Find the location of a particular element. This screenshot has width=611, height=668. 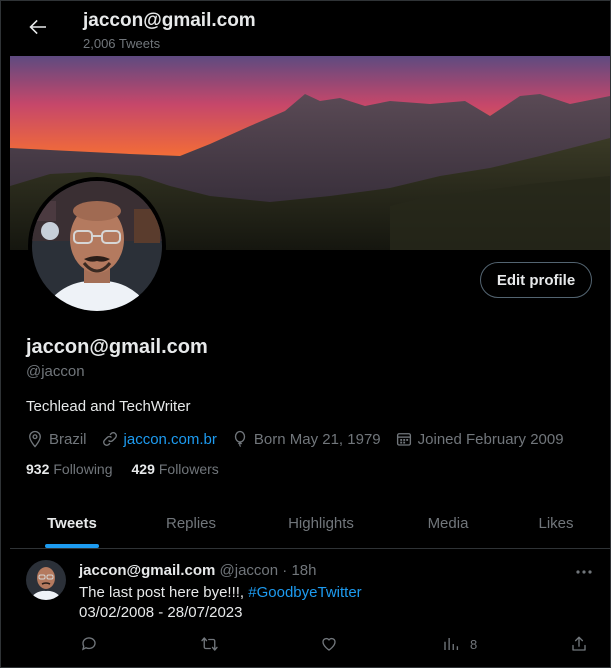

location-item: Brazil is located at coordinates (56, 439).